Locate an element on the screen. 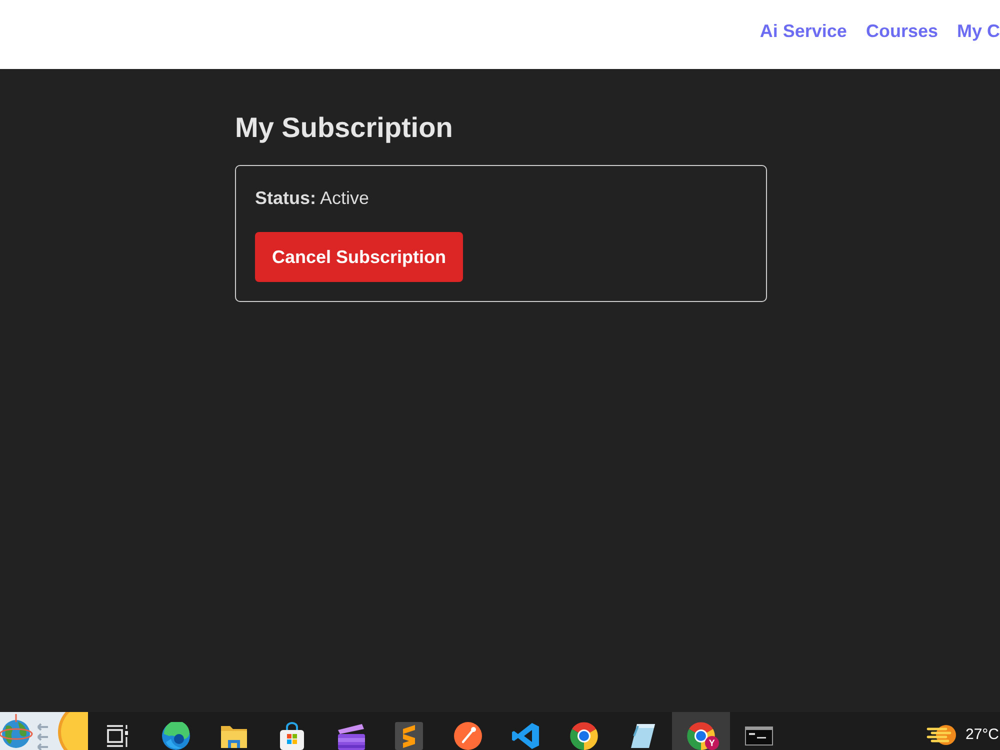  page-title: My Subscription is located at coordinates (344, 128).